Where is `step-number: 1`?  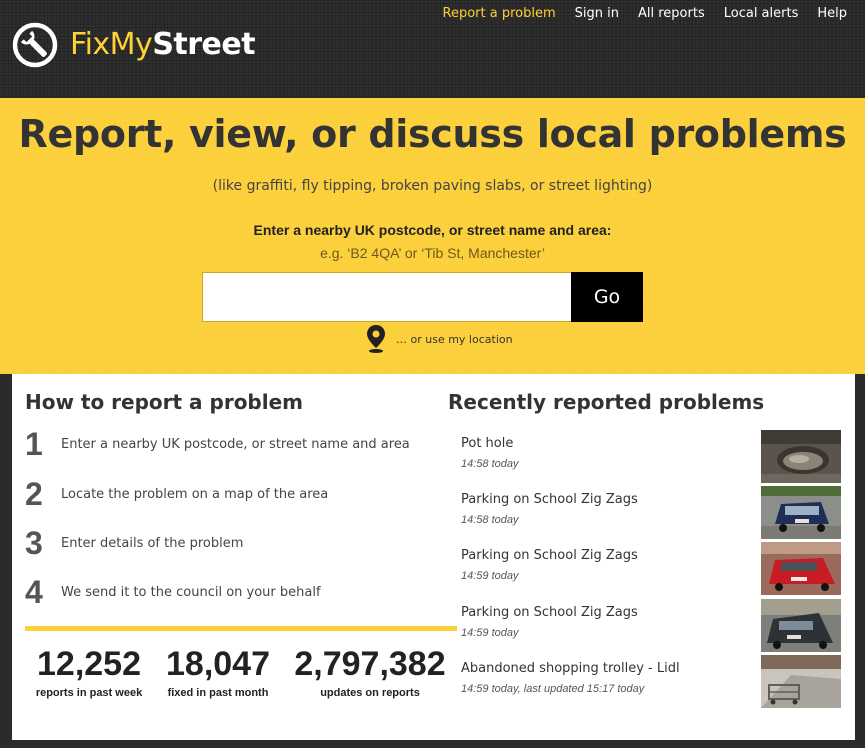 step-number: 1 is located at coordinates (34, 443).